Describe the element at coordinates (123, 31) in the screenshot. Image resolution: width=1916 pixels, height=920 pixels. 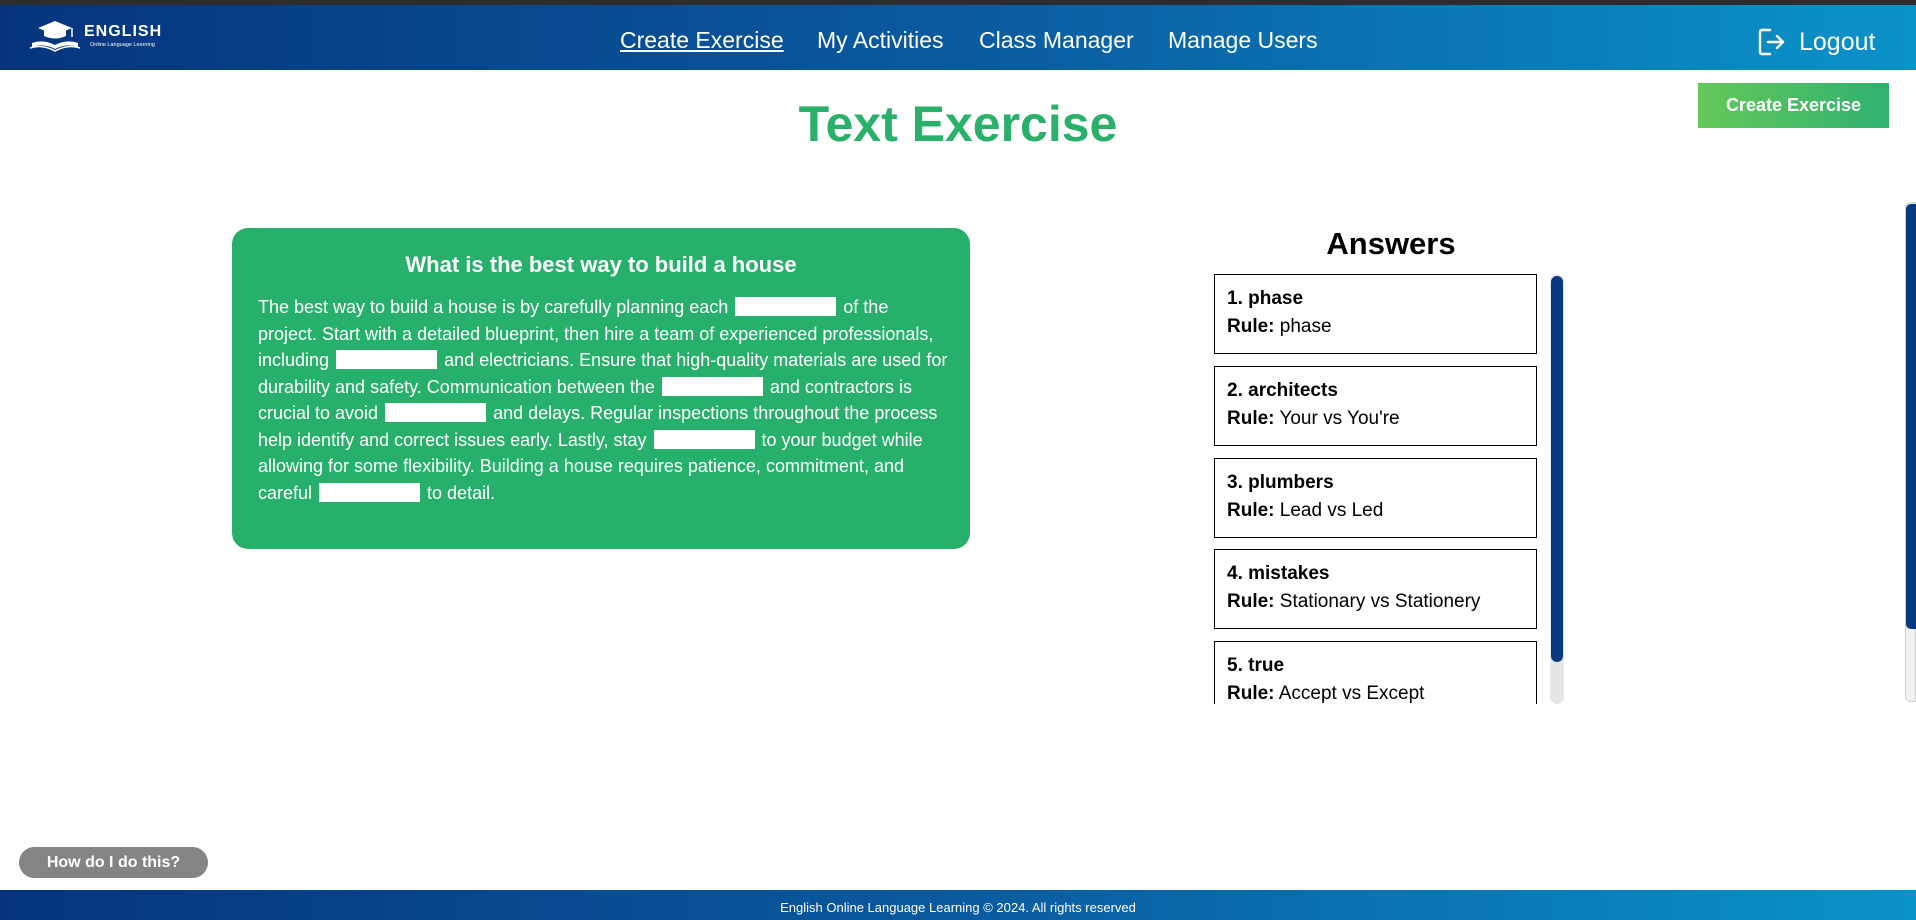
I see `brand-title: ENGLISH` at that location.